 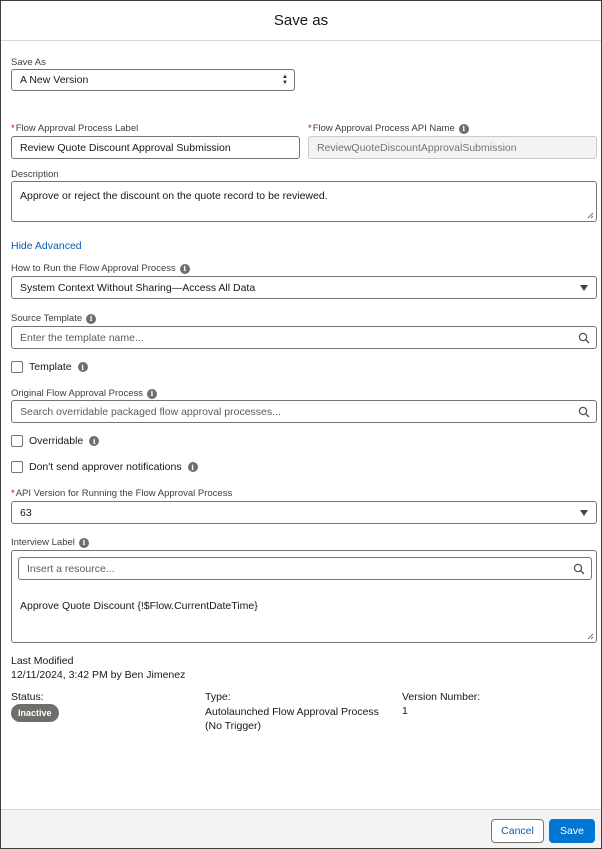 What do you see at coordinates (17, 367) in the screenshot?
I see `template-checkbox` at bounding box center [17, 367].